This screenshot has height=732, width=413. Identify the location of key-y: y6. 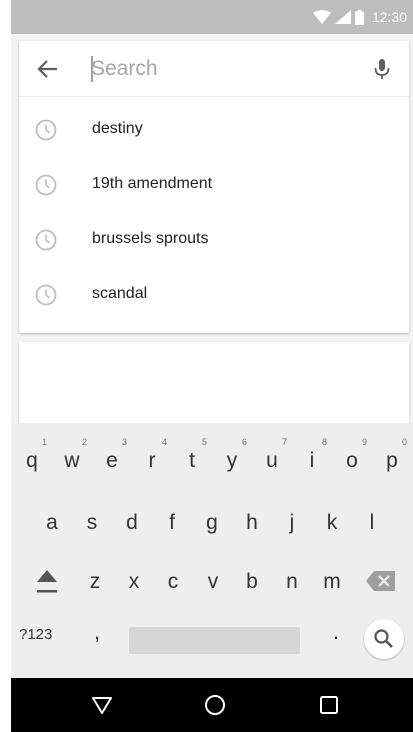
(232, 459).